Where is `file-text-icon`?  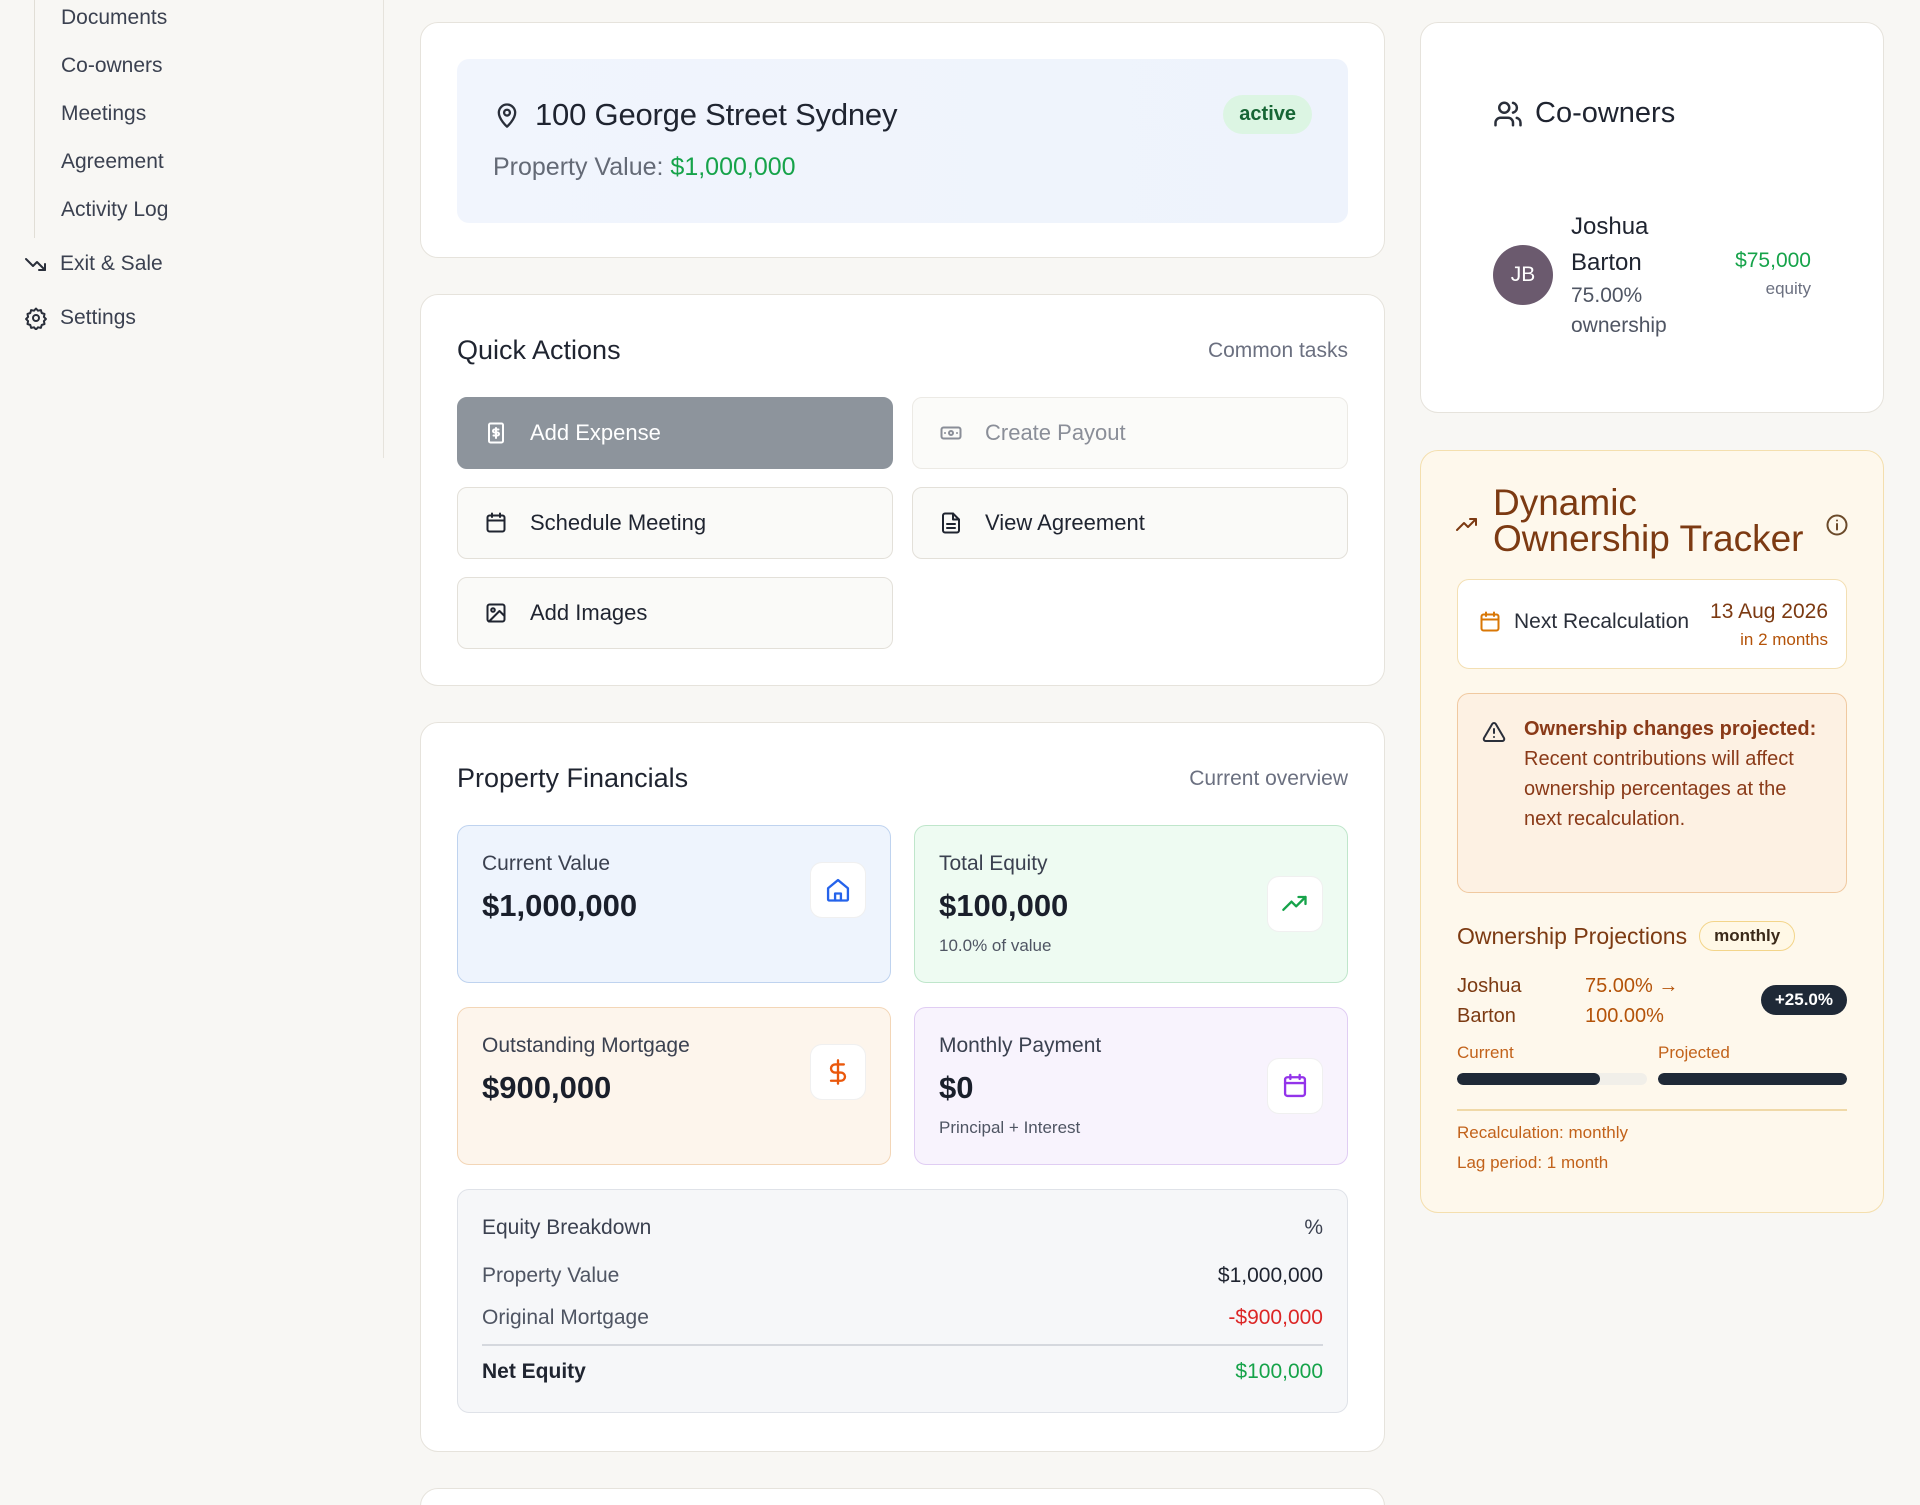
file-text-icon is located at coordinates (951, 523).